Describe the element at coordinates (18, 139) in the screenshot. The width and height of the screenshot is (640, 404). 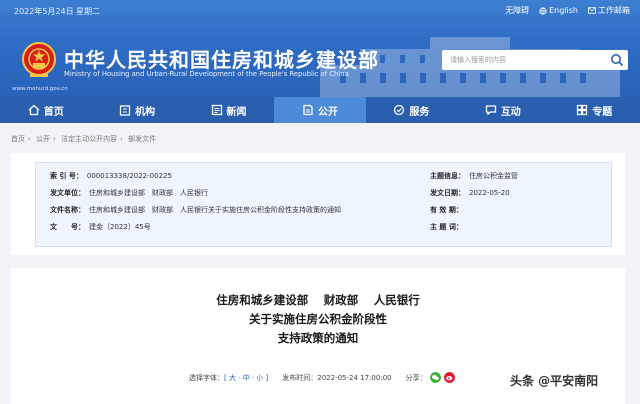
I see `breadcrumb-home: 首页` at that location.